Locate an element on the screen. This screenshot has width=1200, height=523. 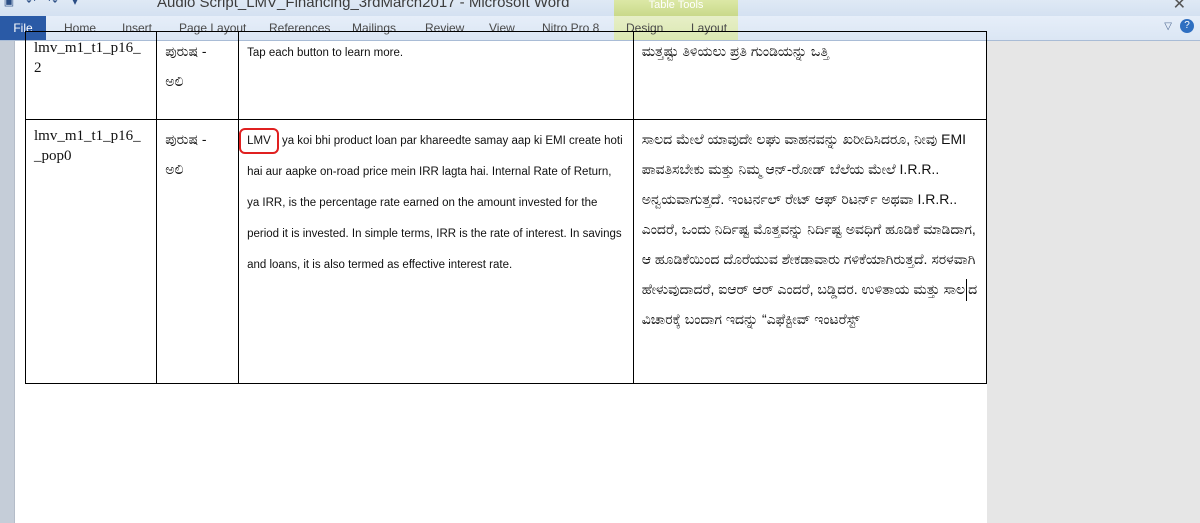
screen-id-cell: lmv_m1_t1_p16_ _pop0 is located at coordinates (91, 251).